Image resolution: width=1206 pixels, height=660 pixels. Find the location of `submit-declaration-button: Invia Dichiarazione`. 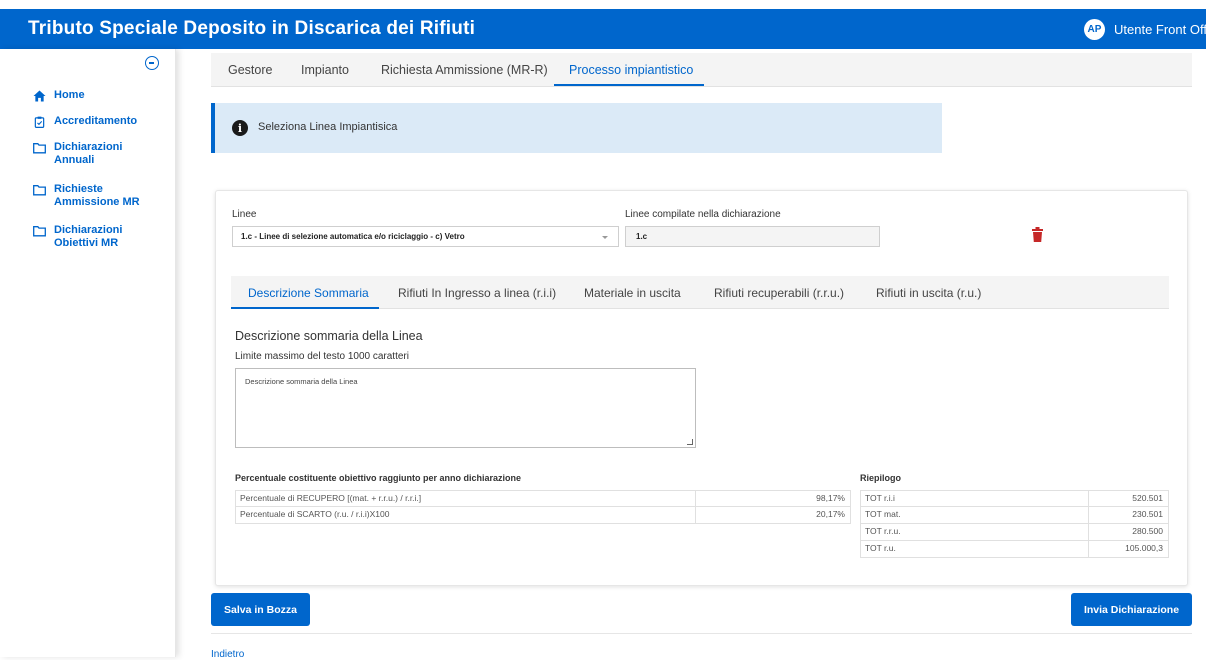

submit-declaration-button: Invia Dichiarazione is located at coordinates (1131, 609).